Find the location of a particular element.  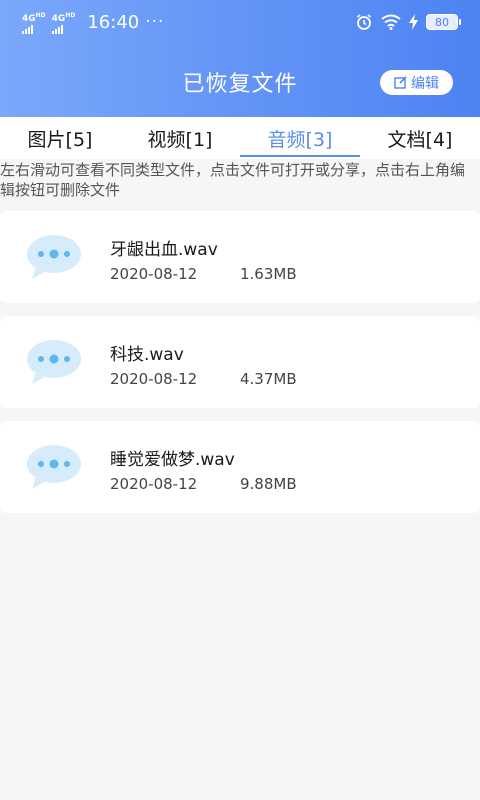

status-right: 80 is located at coordinates (408, 22).